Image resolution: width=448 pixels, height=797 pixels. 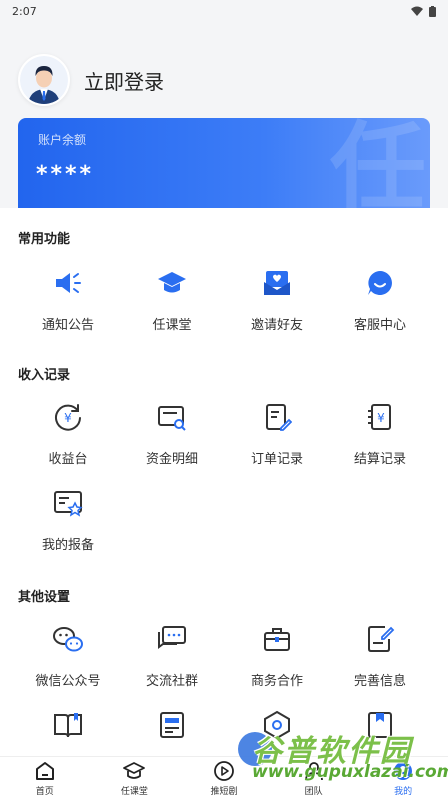 I want to click on tab-label: 首页, so click(x=44, y=792).